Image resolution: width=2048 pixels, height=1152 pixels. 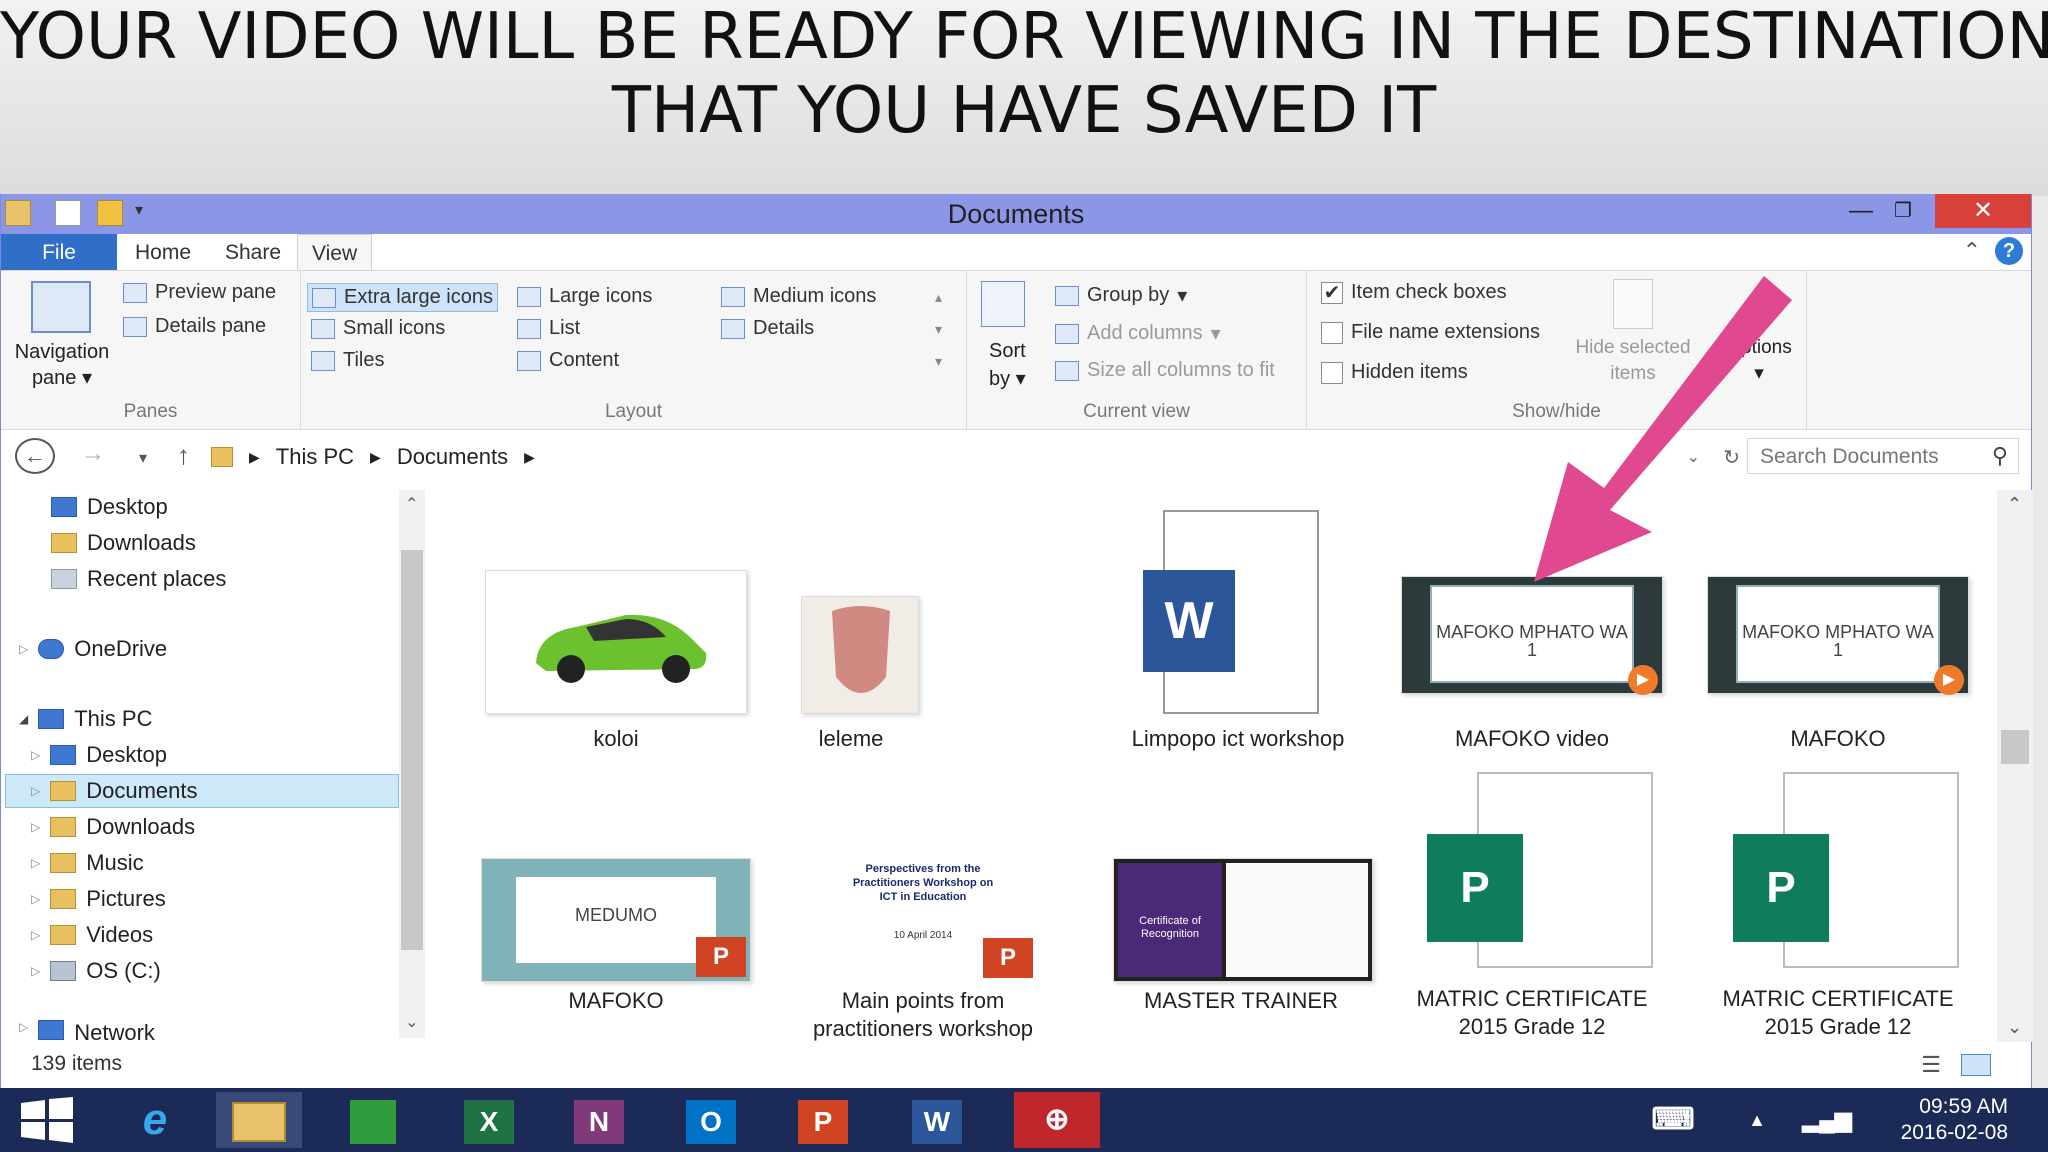 What do you see at coordinates (1057, 1120) in the screenshot?
I see `remote-app-icon: ⊕` at bounding box center [1057, 1120].